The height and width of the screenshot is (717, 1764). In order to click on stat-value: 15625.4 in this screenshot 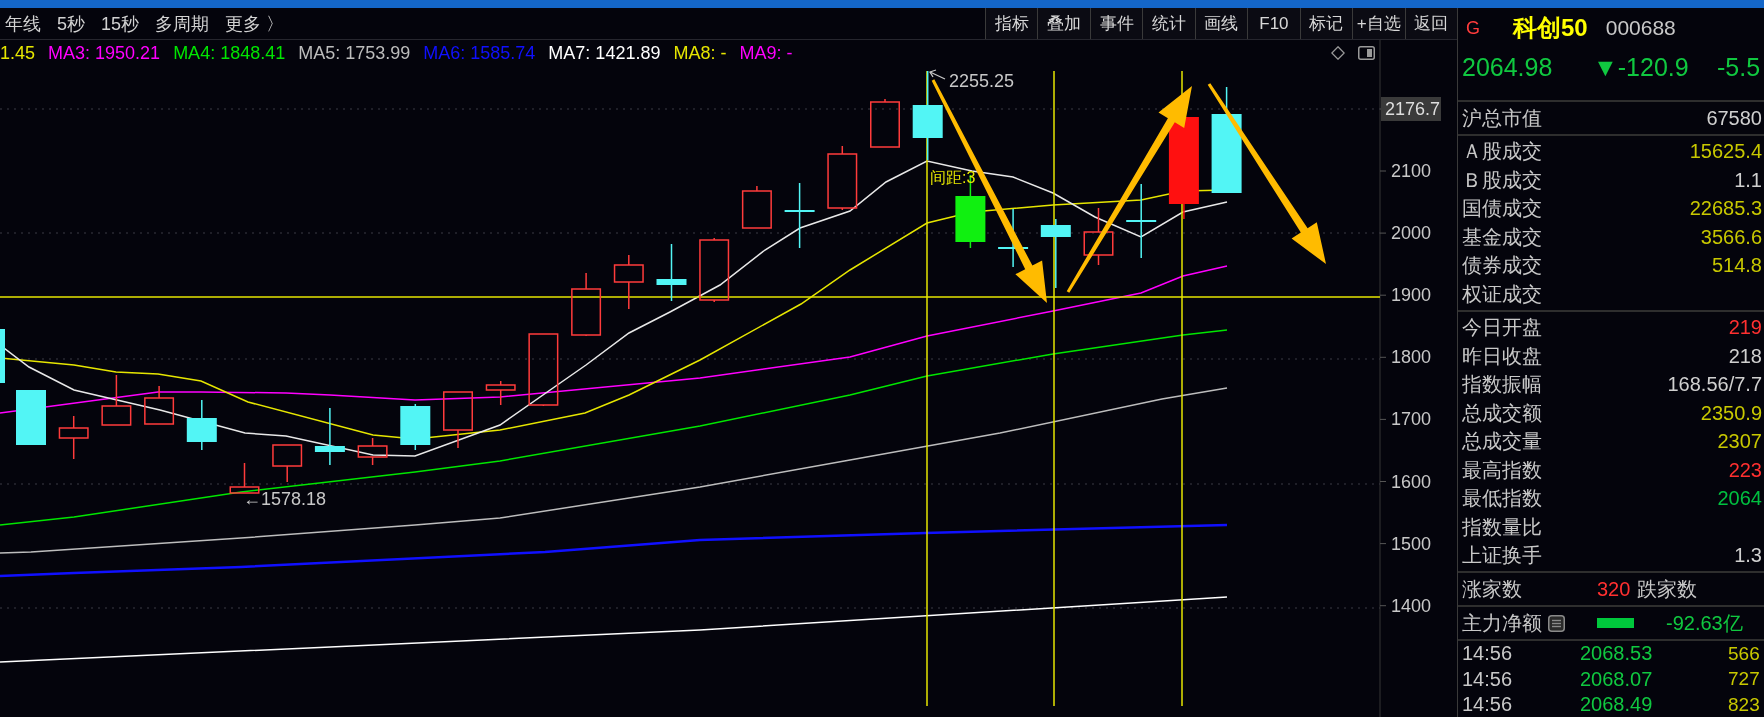, I will do `click(1725, 152)`.